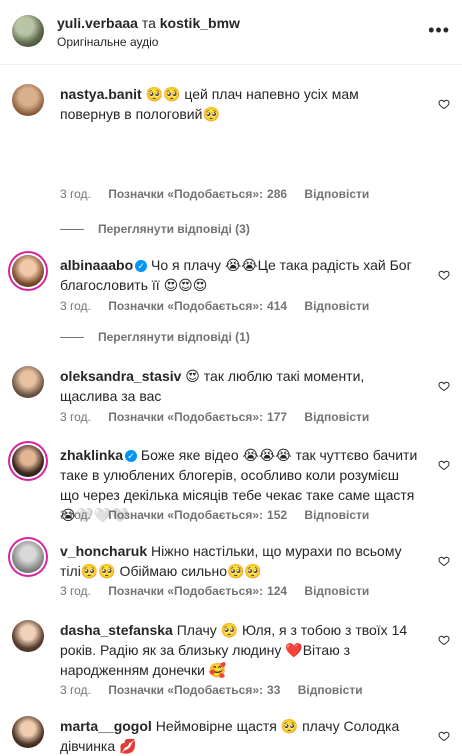 This screenshot has height=756, width=462. I want to click on author-username-2: kostik_bmw, so click(200, 23).